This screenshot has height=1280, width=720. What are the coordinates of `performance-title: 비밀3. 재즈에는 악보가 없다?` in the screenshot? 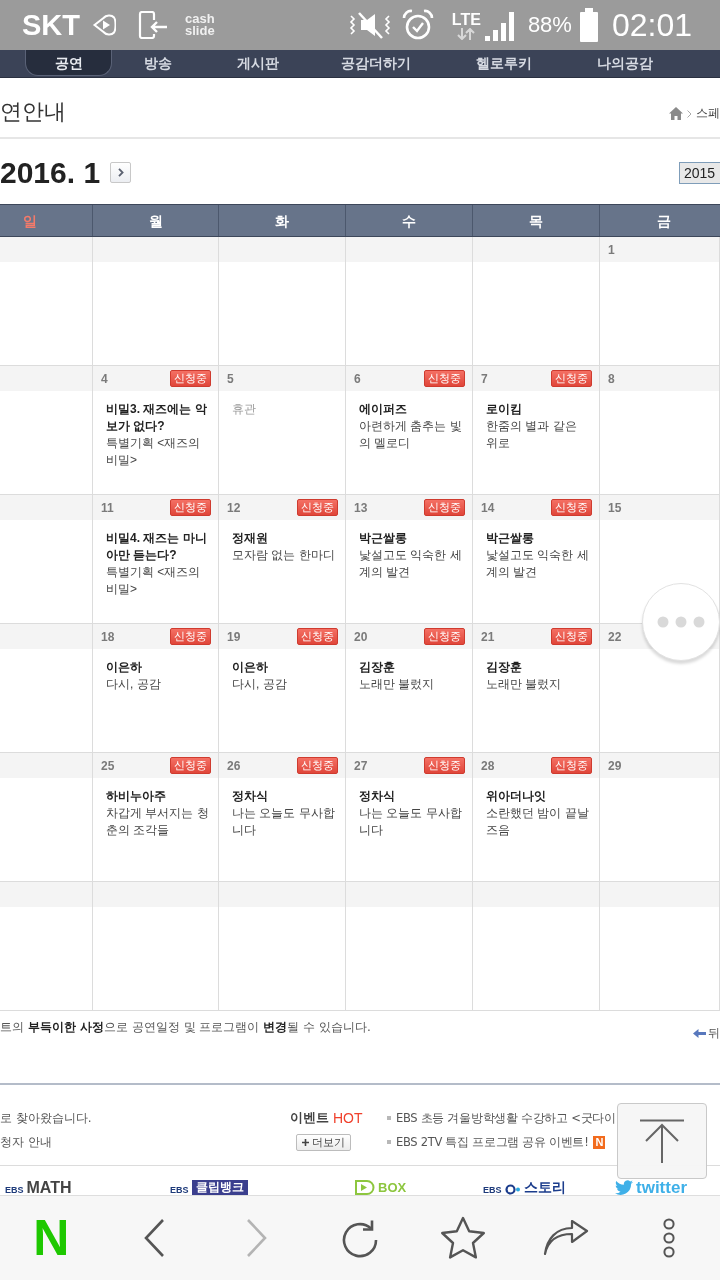 It's located at (158, 418).